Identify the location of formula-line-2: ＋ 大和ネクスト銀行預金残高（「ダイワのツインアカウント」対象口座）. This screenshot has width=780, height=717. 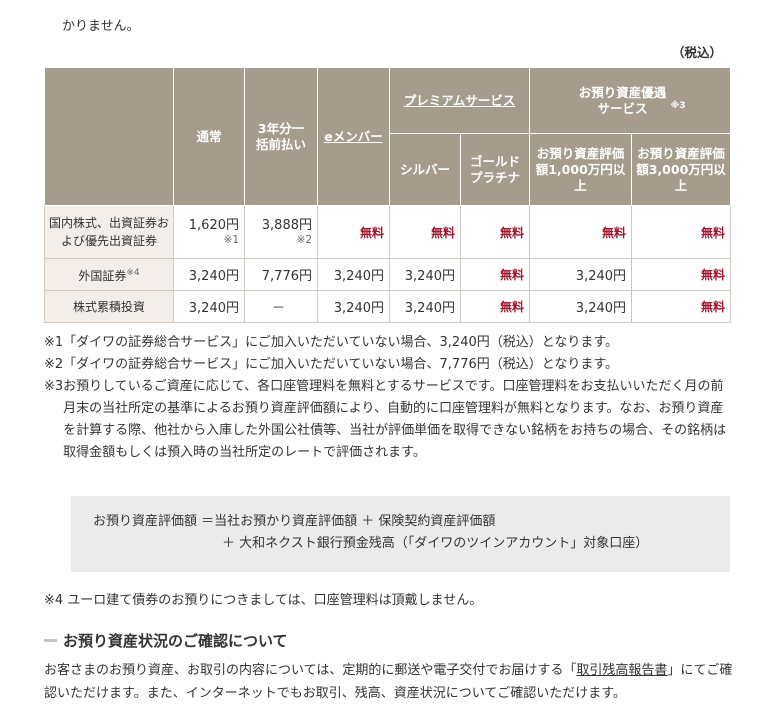
(435, 543).